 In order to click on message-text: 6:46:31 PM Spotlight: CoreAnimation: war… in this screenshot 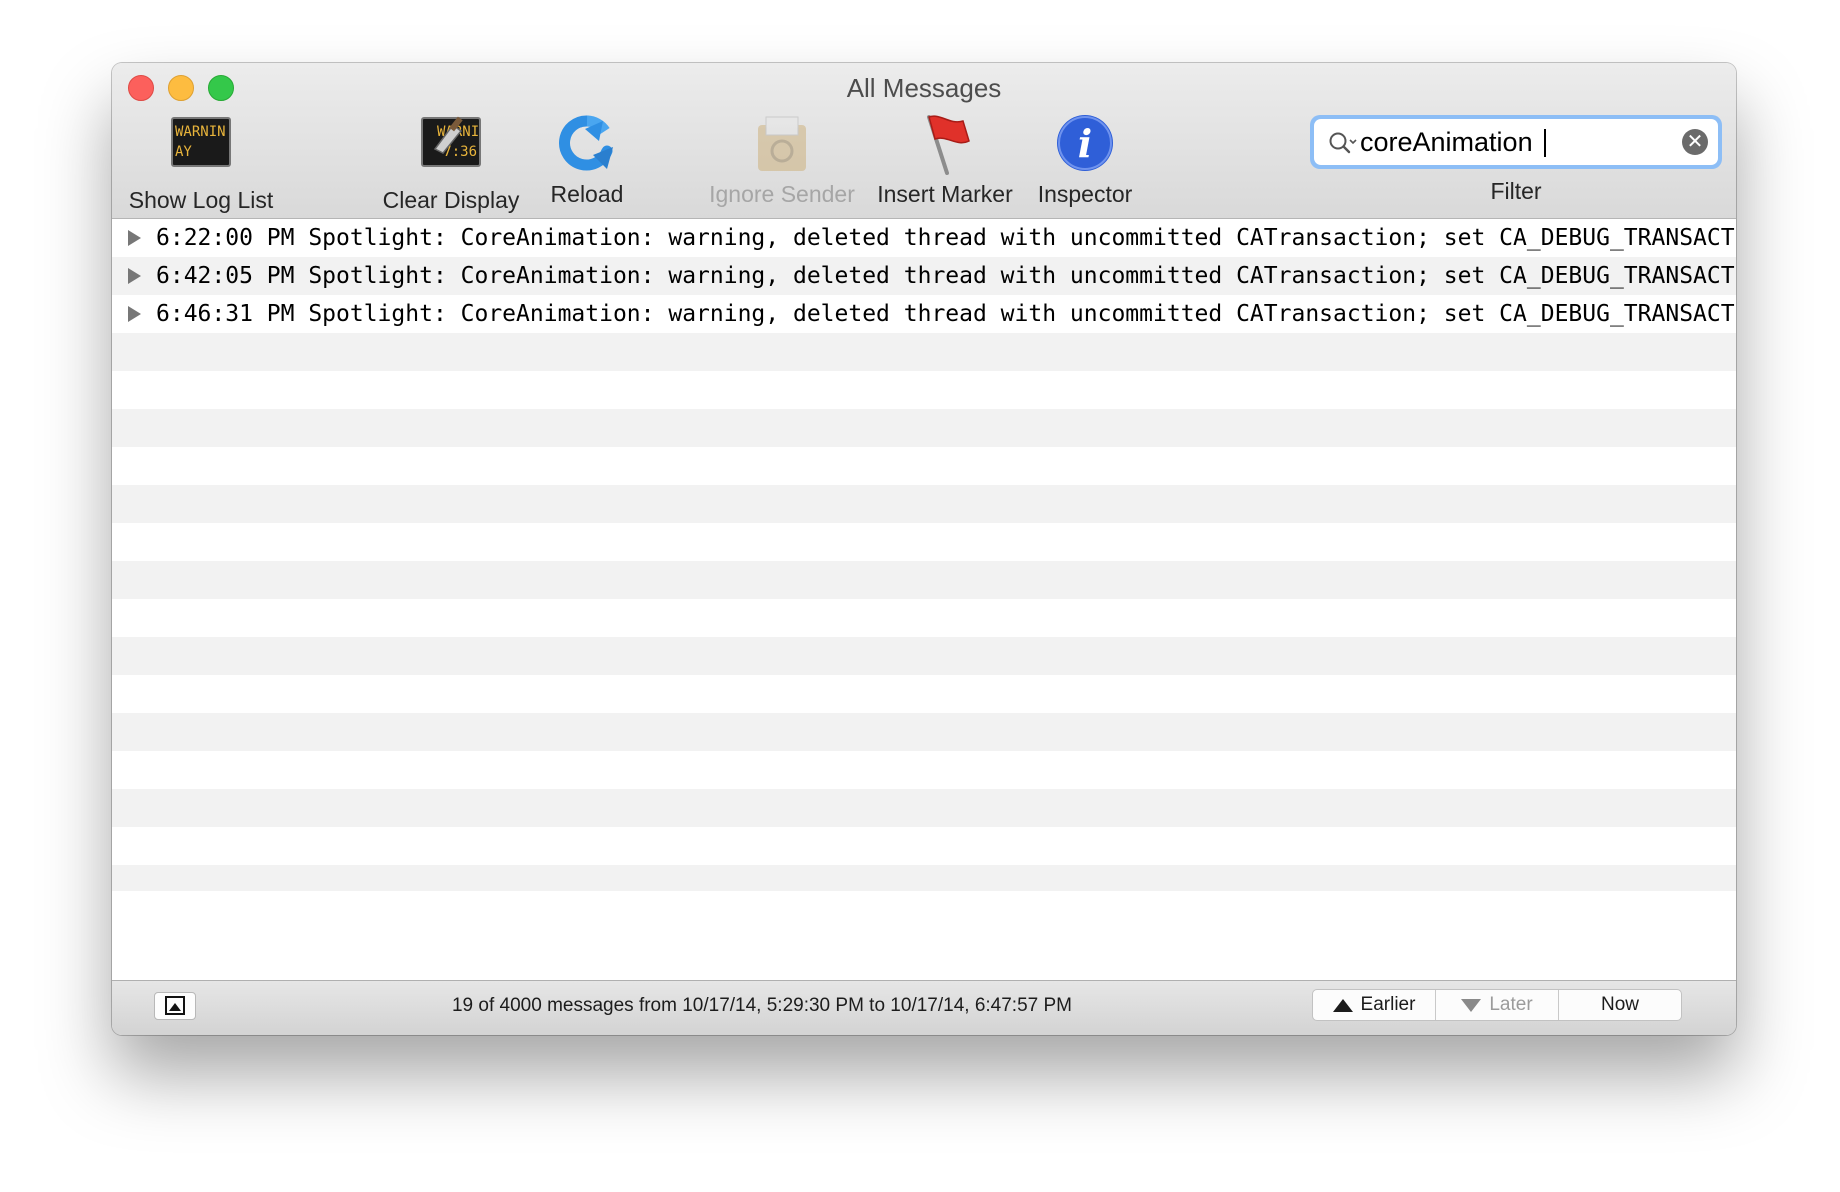, I will do `click(946, 314)`.